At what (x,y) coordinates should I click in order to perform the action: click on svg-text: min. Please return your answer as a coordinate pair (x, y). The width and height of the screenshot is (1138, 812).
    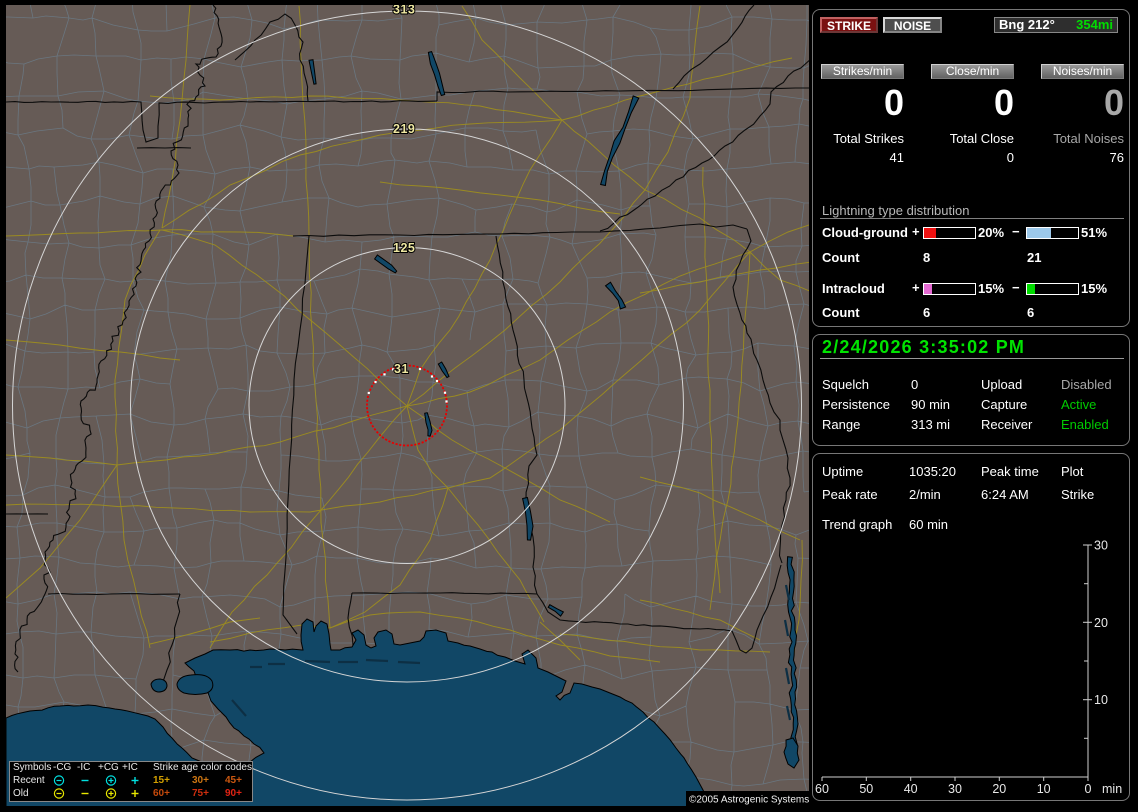
    Looking at the image, I should click on (1112, 789).